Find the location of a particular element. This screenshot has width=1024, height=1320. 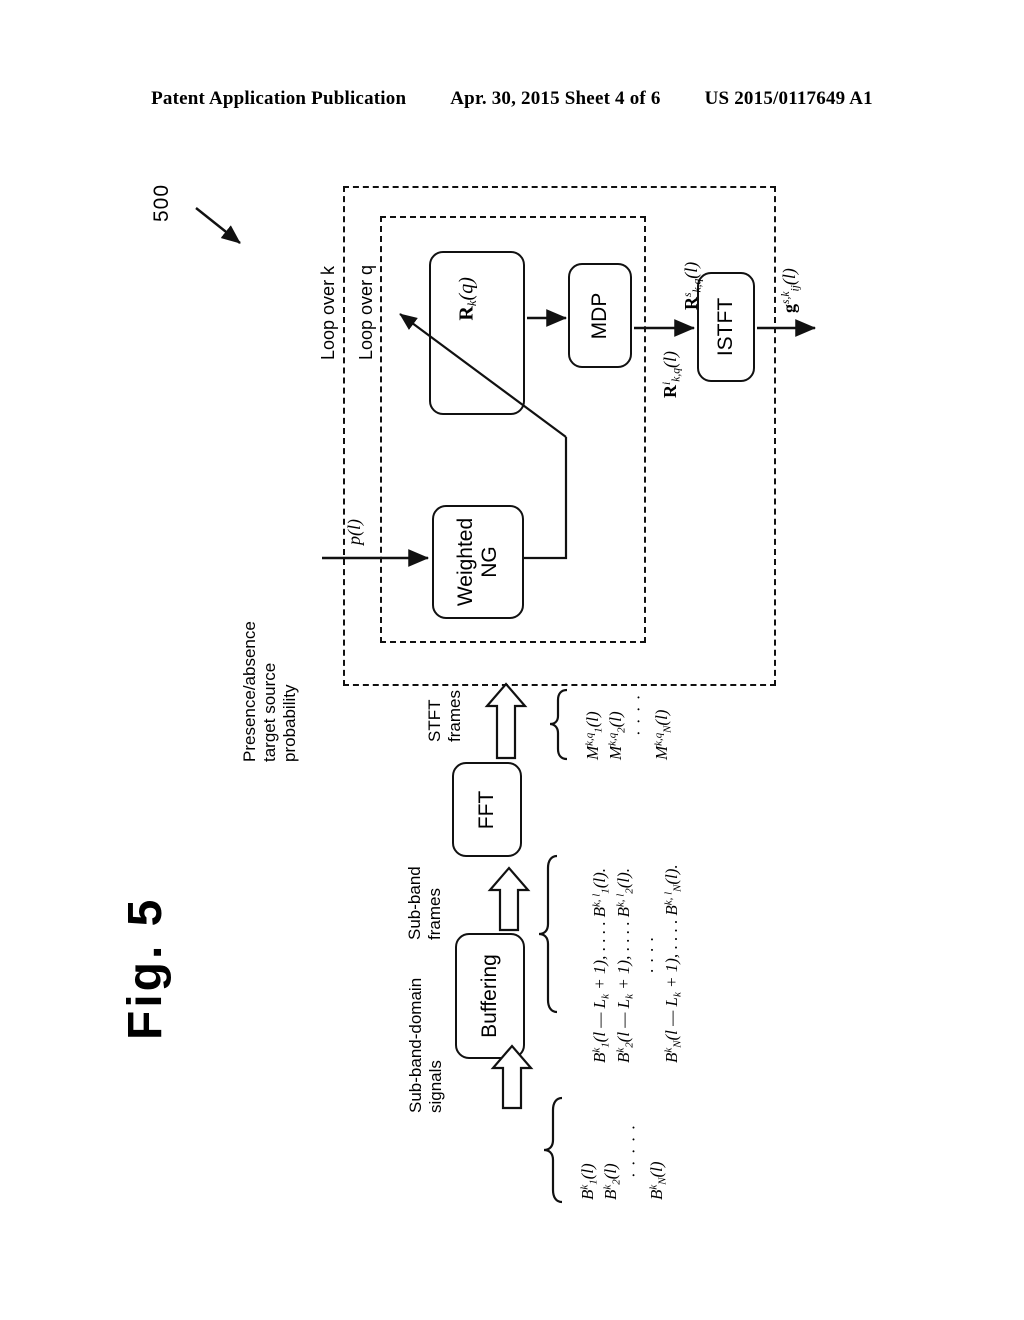

fft-block: FFT is located at coordinates (487, 809).